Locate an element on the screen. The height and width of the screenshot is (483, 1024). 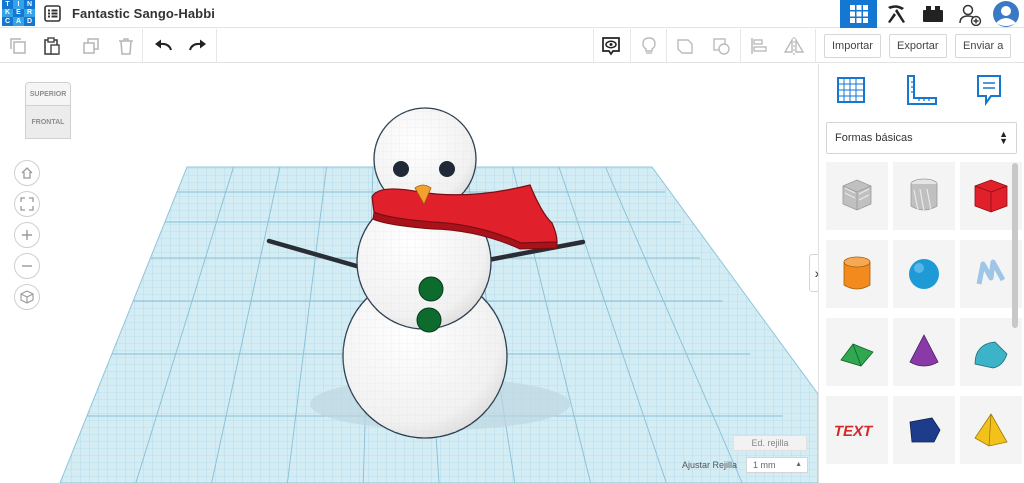
redo-button is located at coordinates (198, 46).